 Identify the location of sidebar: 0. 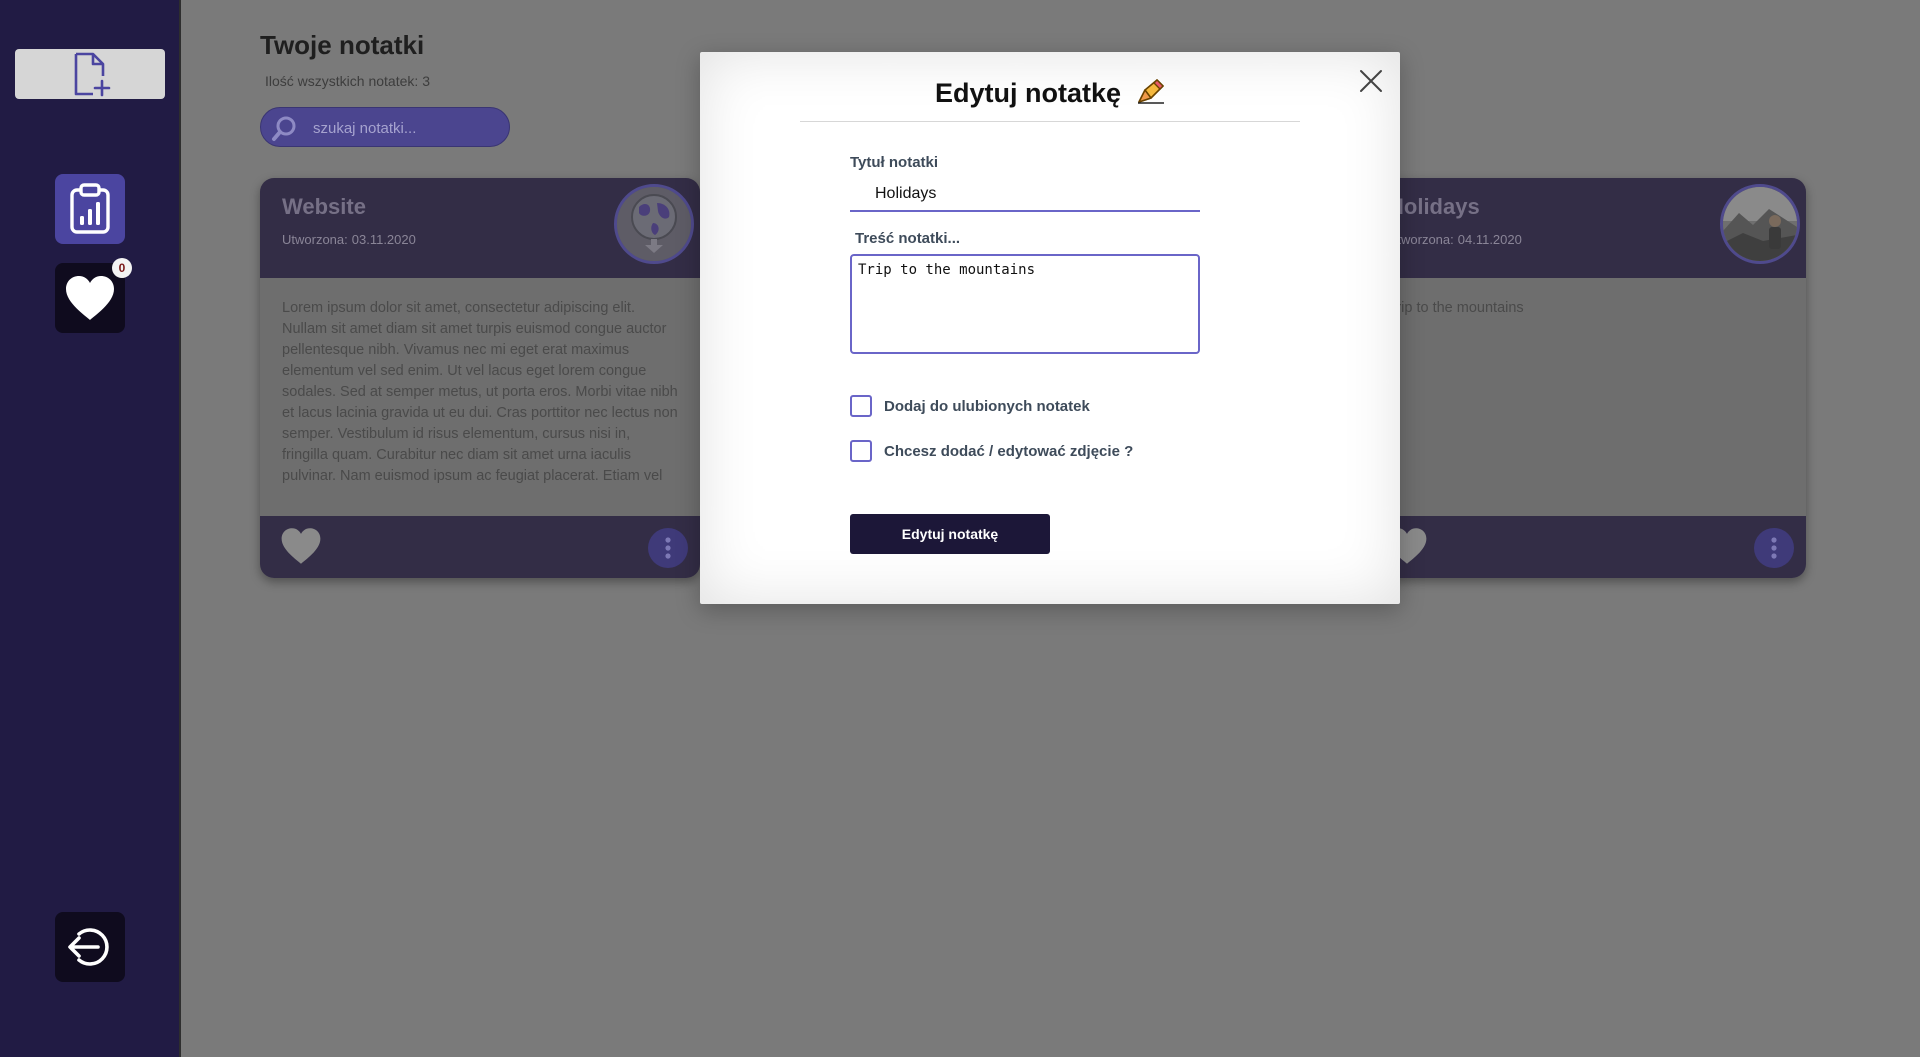
(90, 528).